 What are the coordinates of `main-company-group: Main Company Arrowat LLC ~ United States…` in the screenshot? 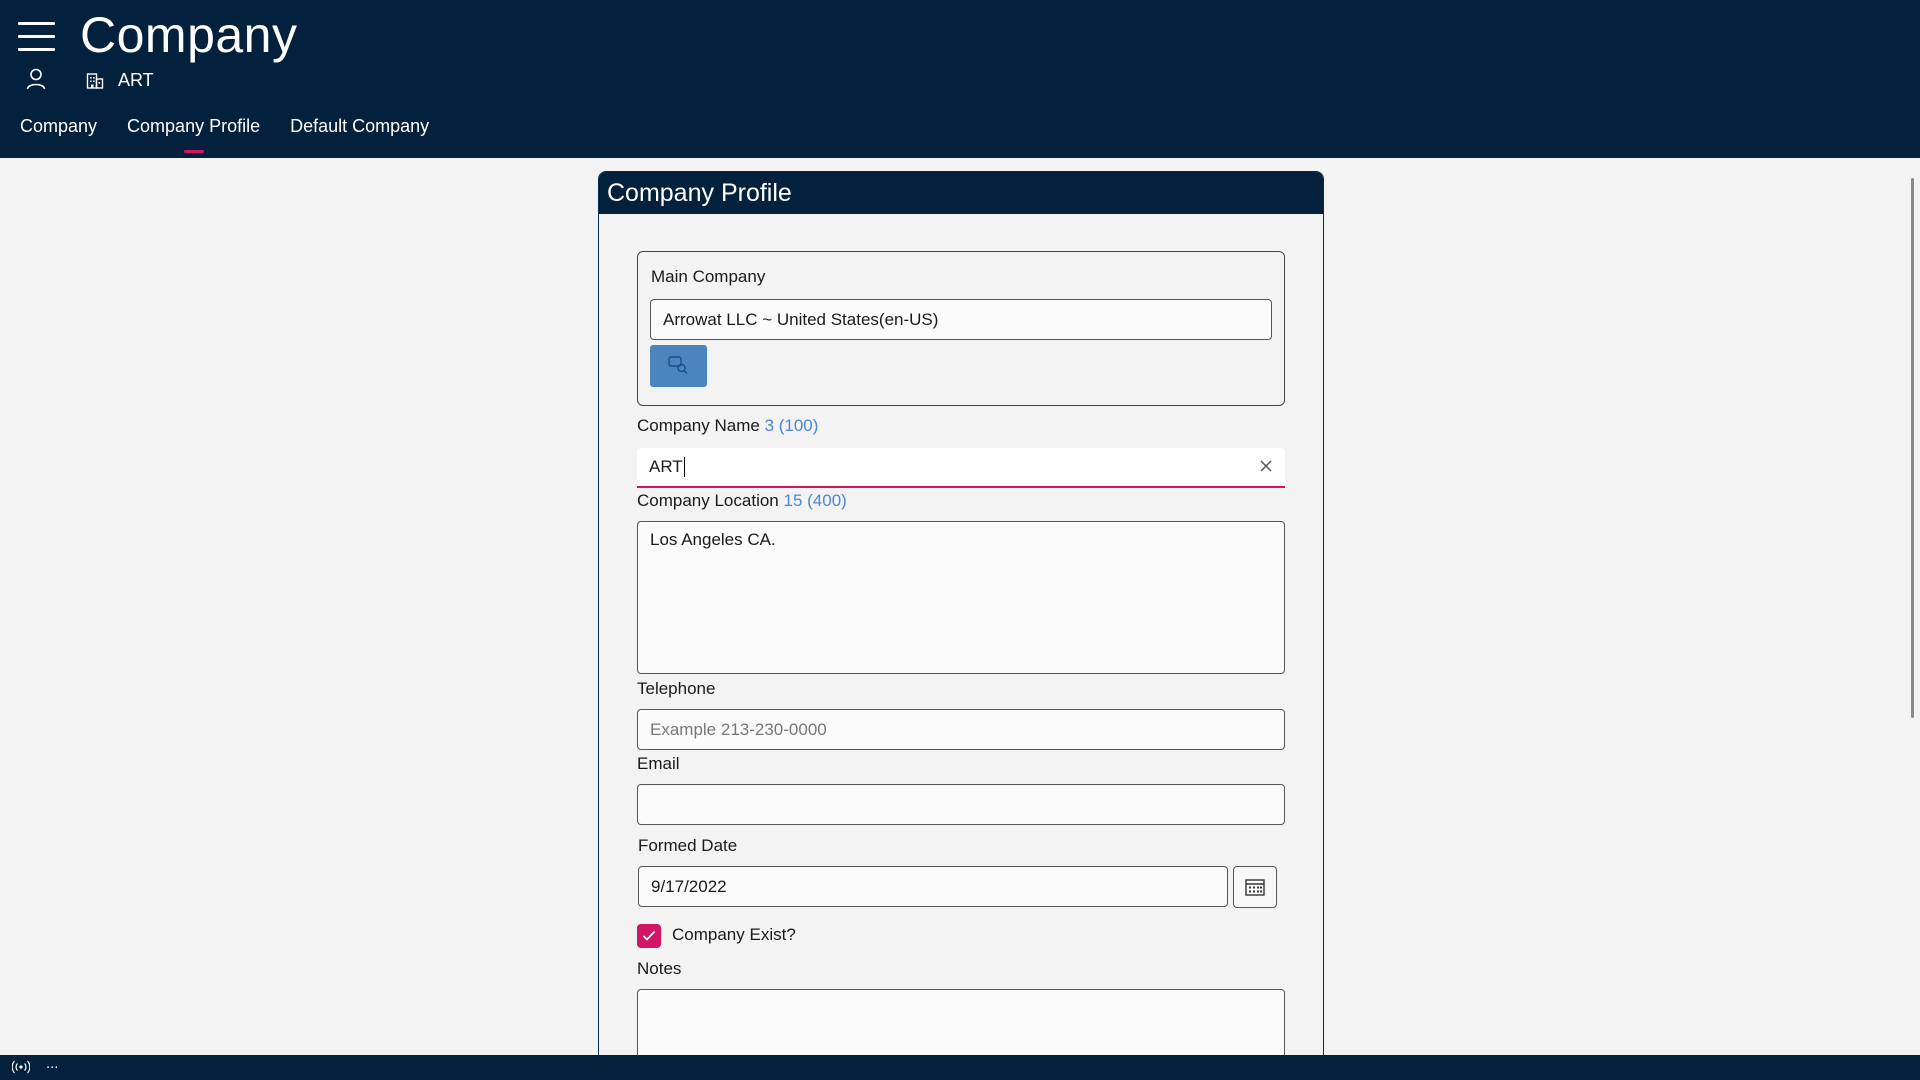 It's located at (961, 328).